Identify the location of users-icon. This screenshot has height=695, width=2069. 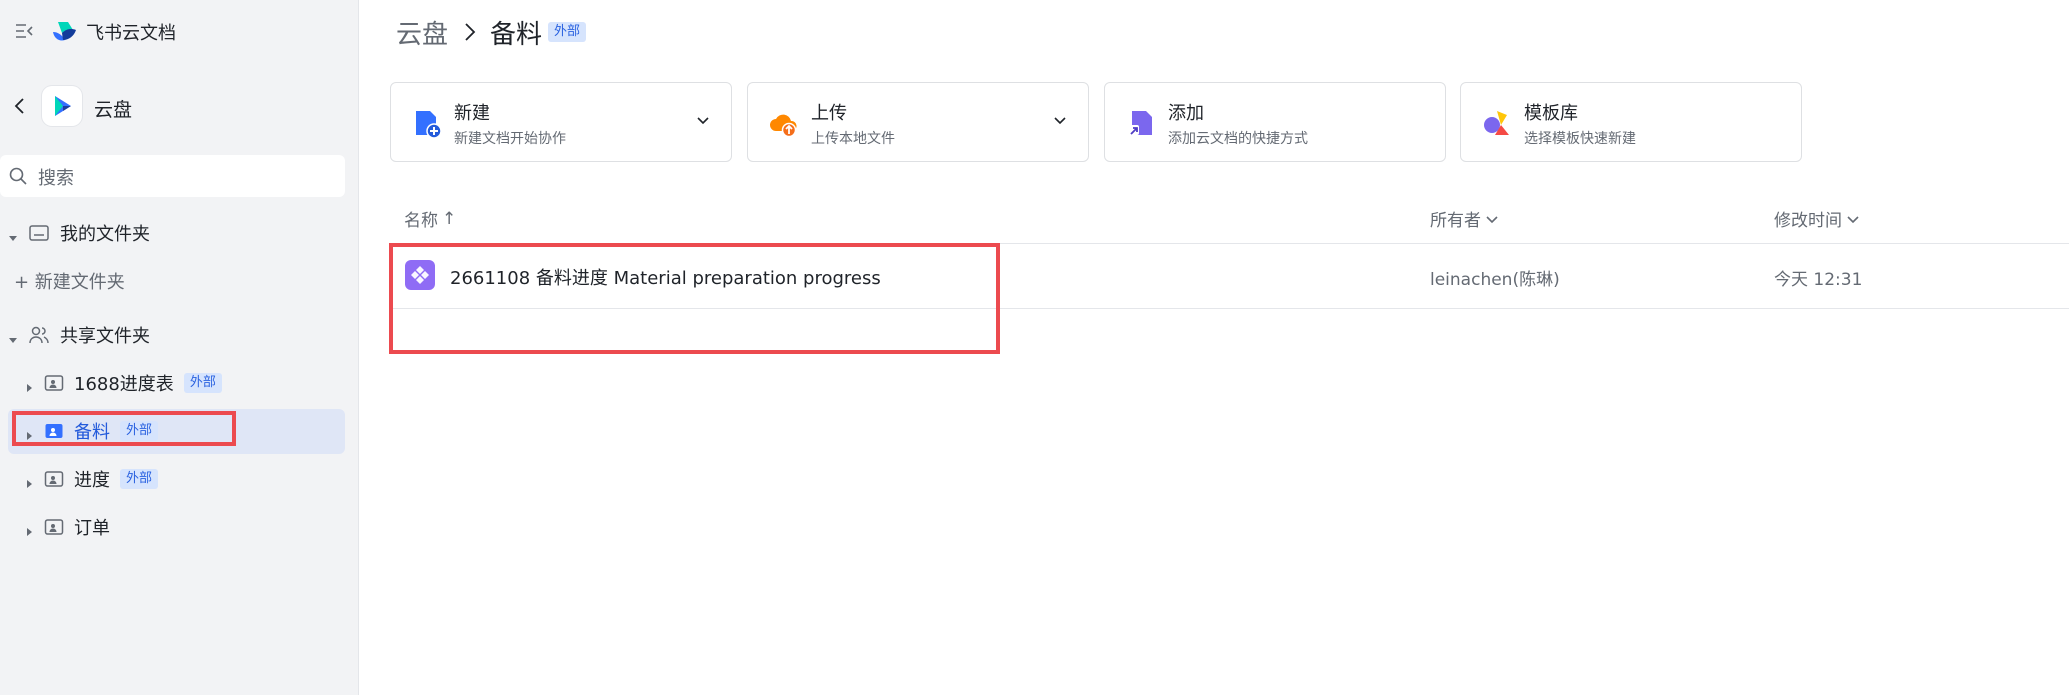
(39, 335).